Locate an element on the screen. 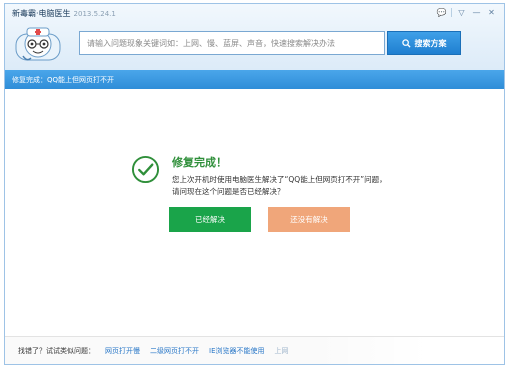 This screenshot has width=512, height=369. related-link: 网页打开慢 is located at coordinates (122, 351).